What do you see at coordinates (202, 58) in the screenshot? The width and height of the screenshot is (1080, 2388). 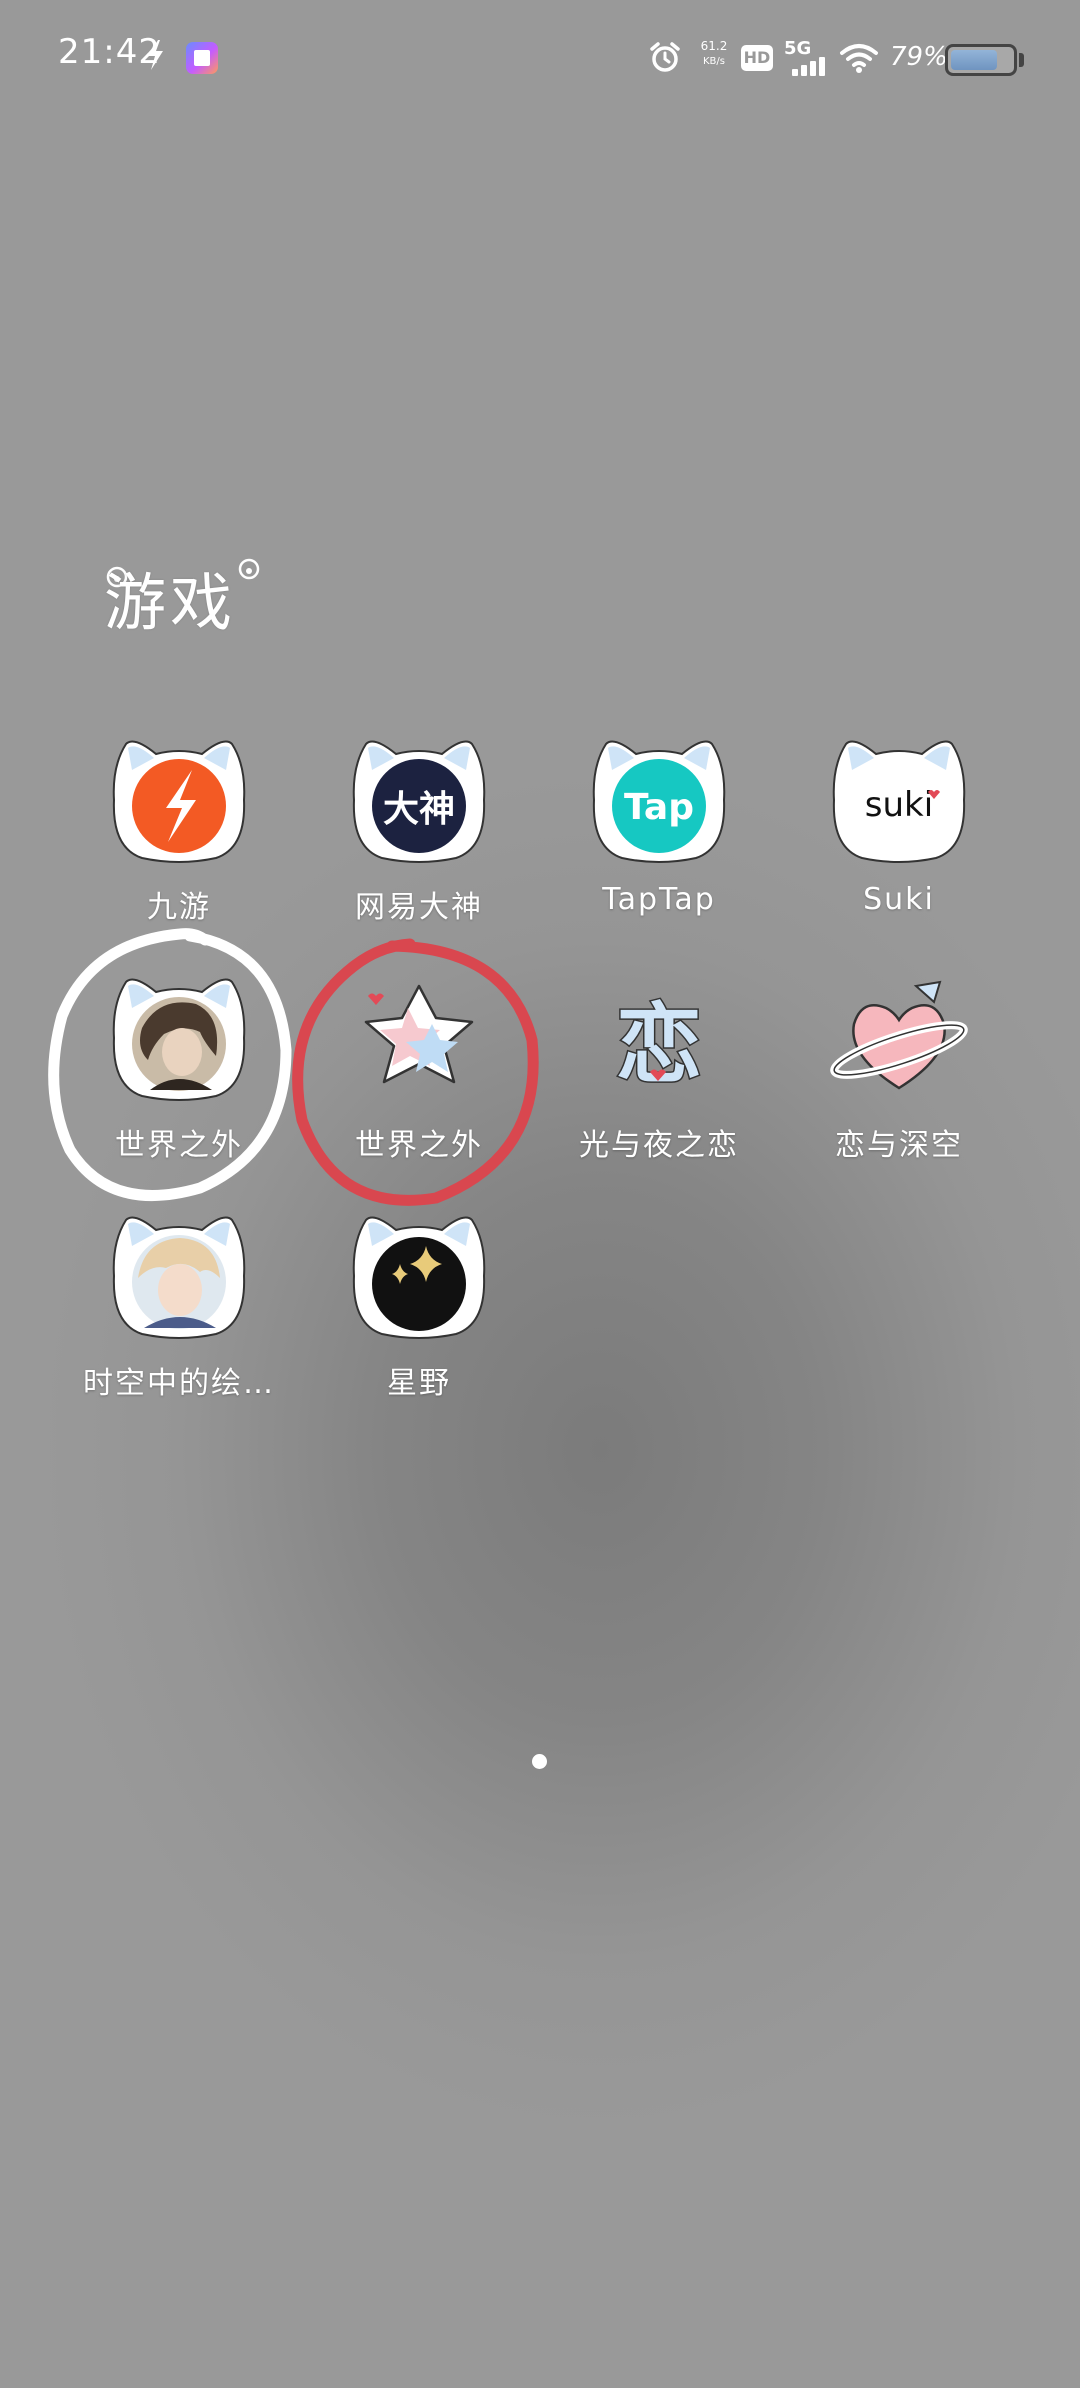 I see `notification-app-icon` at bounding box center [202, 58].